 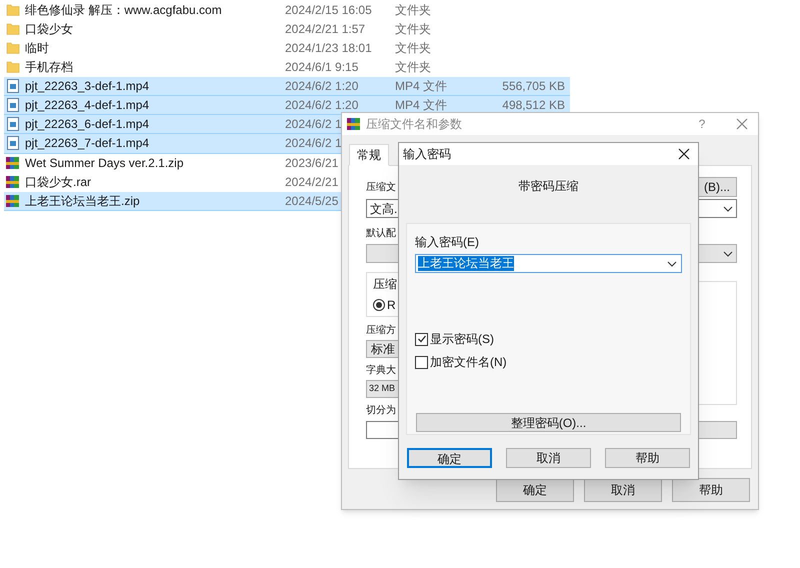 What do you see at coordinates (469, 305) in the screenshot?
I see `radio-option: R` at bounding box center [469, 305].